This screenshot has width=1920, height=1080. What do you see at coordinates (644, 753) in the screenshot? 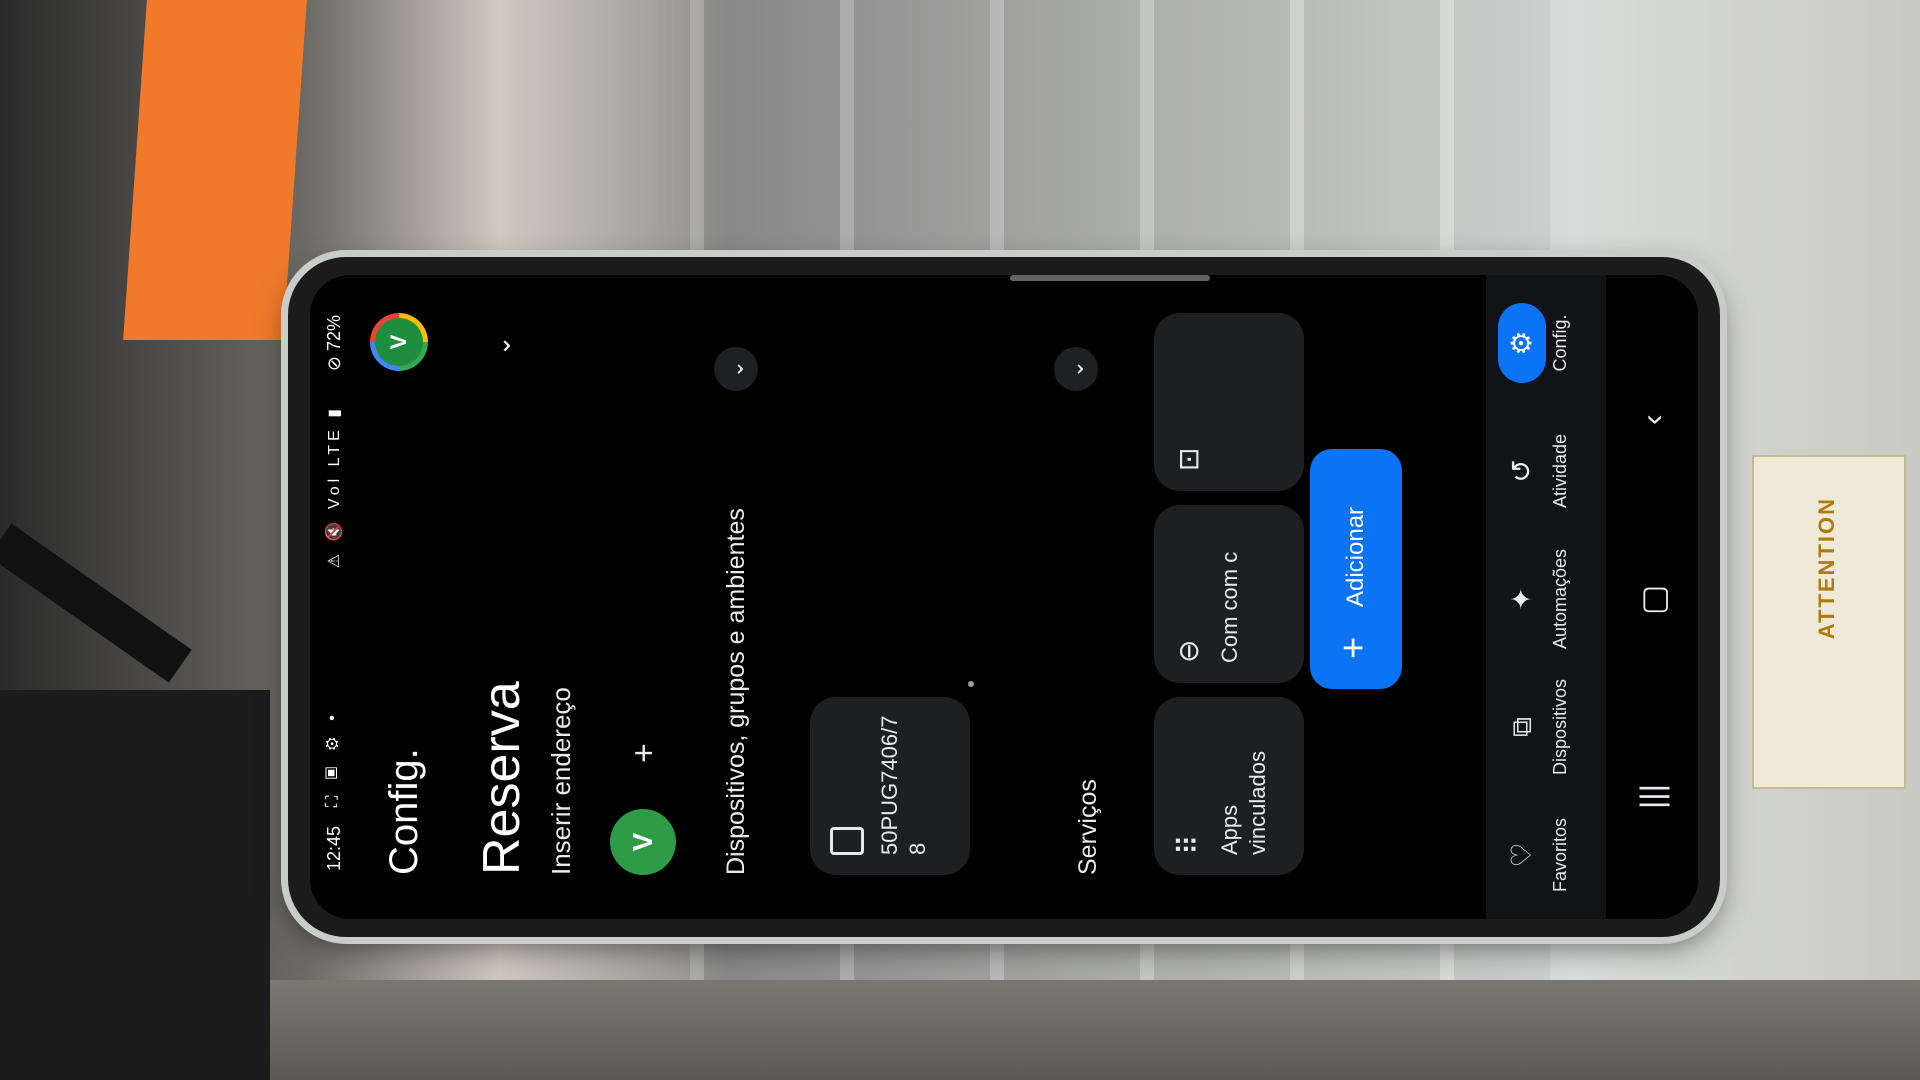
I see `add-member-icon: +` at bounding box center [644, 753].